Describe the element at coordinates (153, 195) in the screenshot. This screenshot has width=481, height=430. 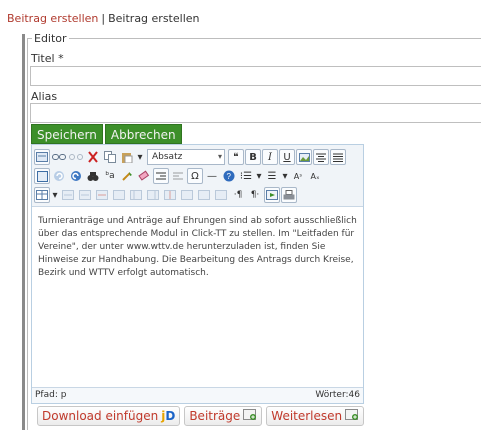
I see `table-col-after-icon` at that location.